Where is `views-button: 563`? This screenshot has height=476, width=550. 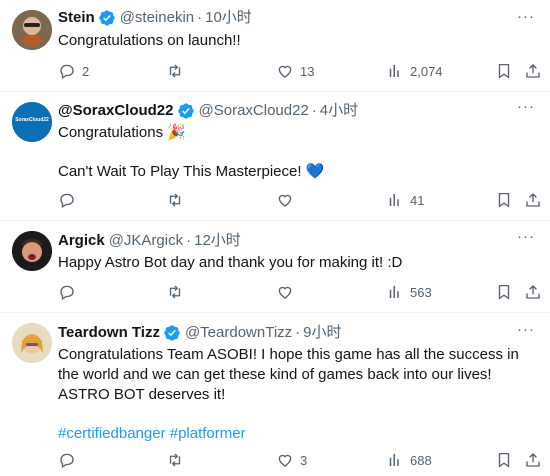 views-button: 563 is located at coordinates (409, 292).